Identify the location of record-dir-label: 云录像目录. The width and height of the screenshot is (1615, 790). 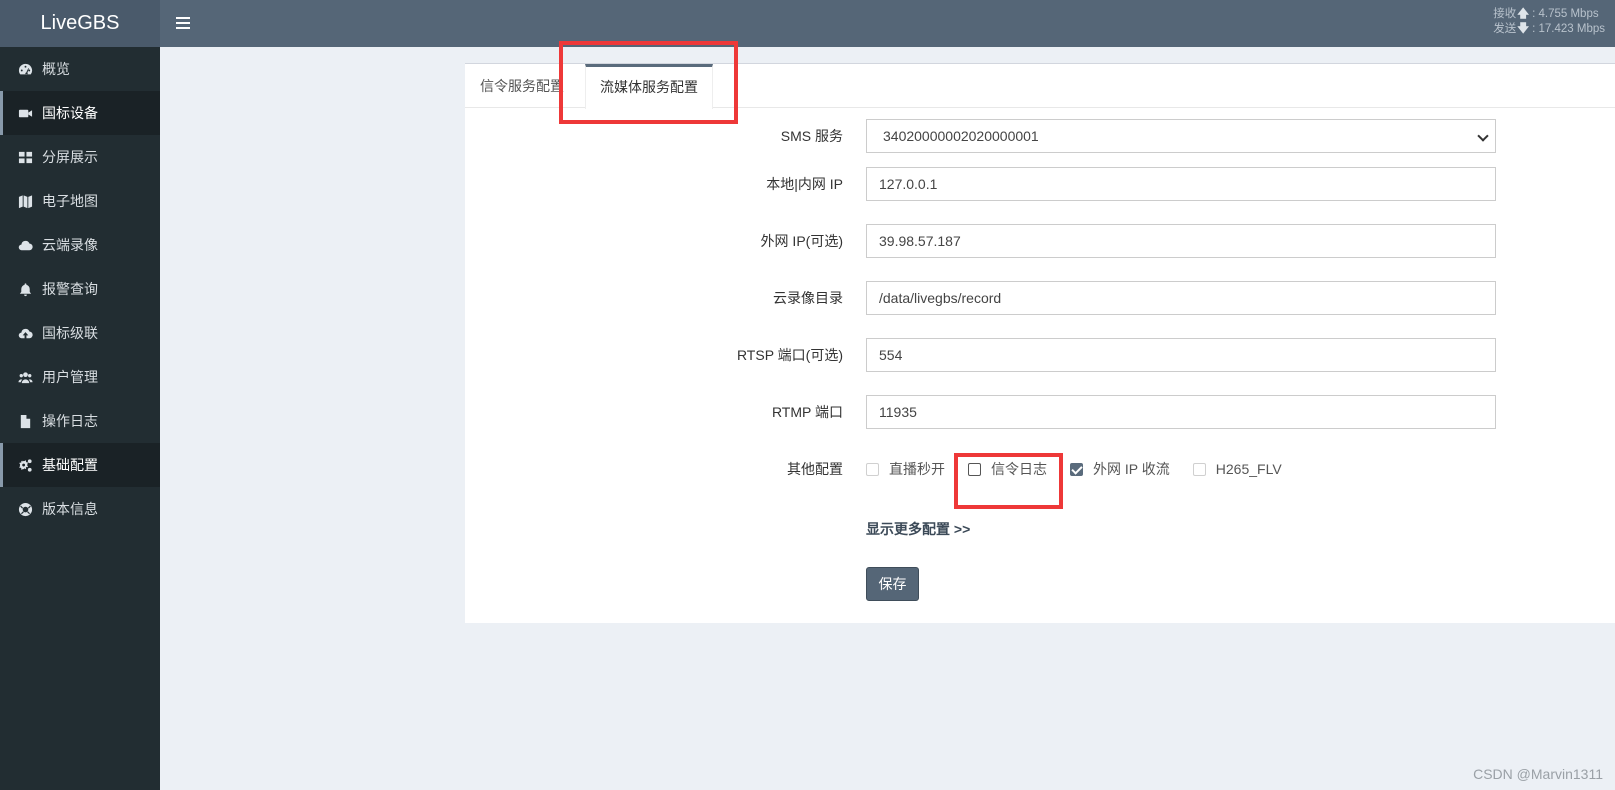
(808, 298).